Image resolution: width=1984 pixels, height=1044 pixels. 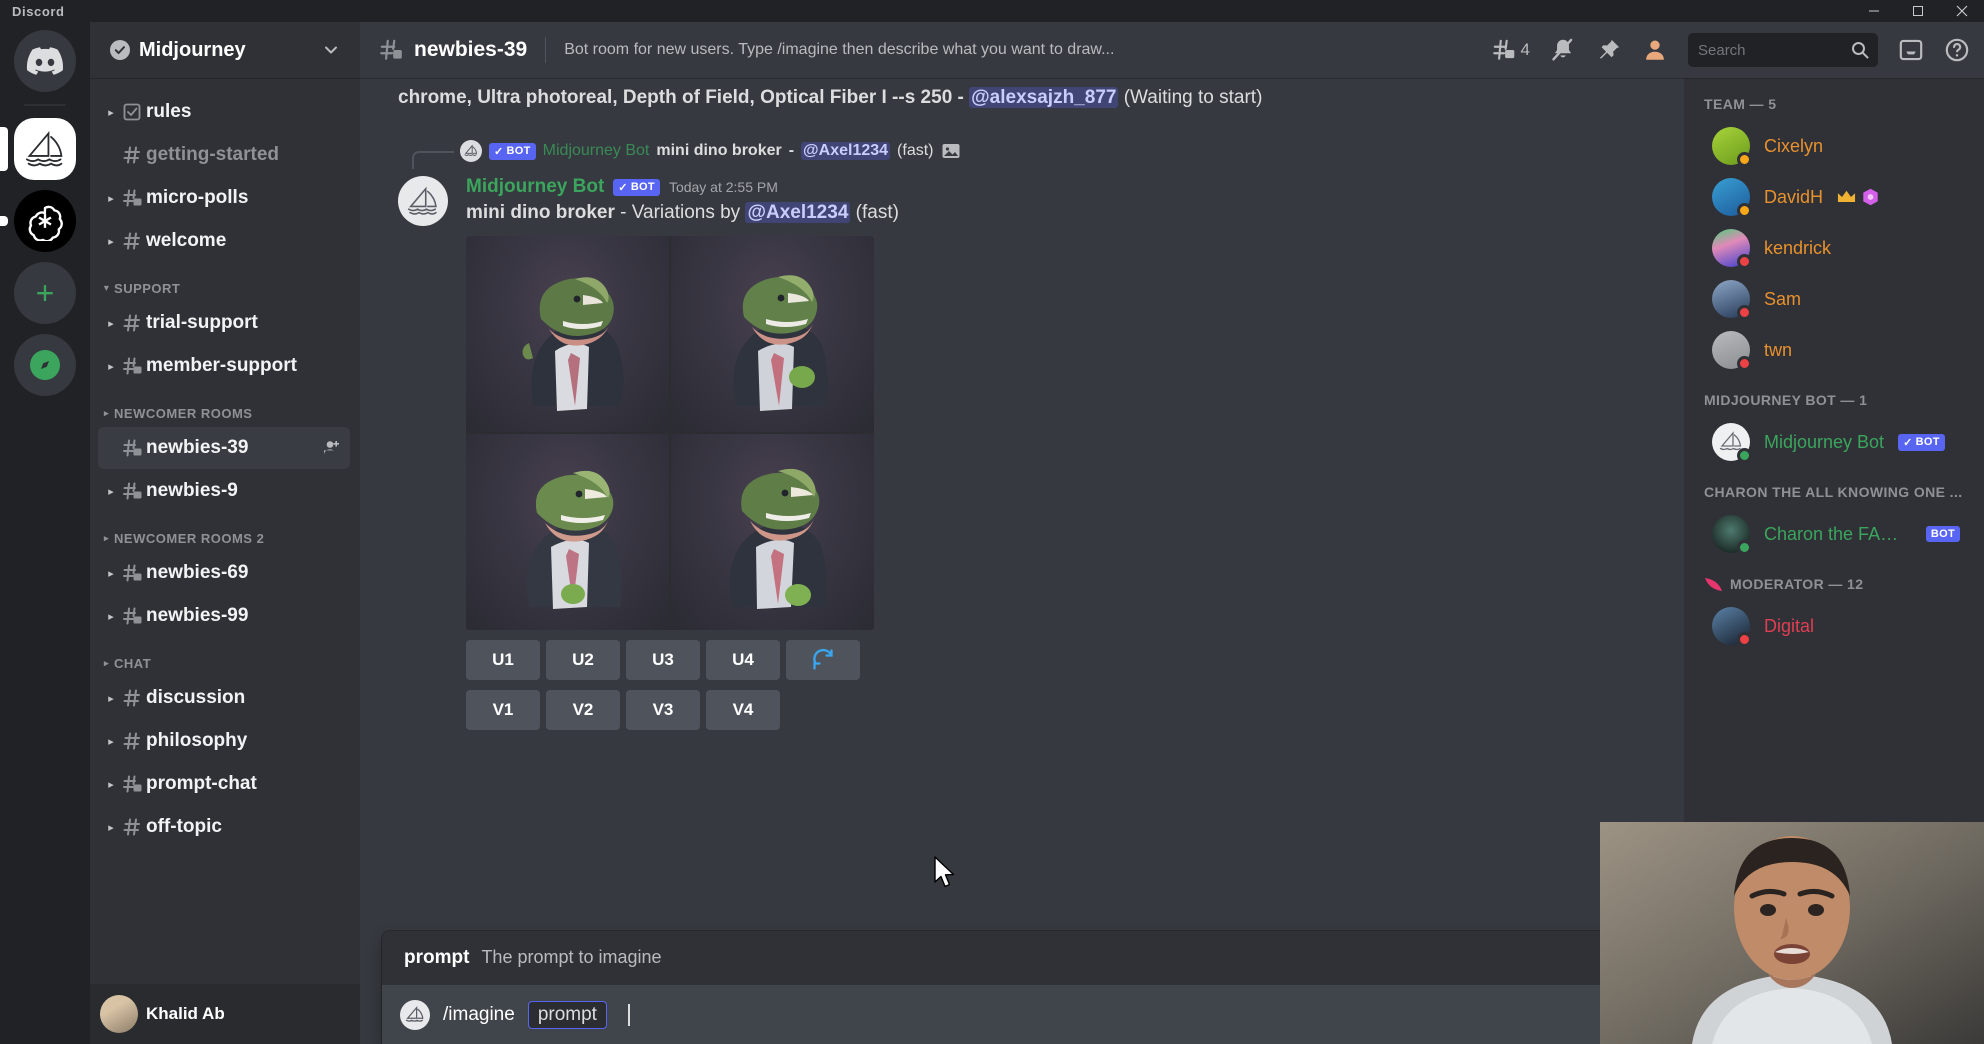 What do you see at coordinates (224, 155) in the screenshot?
I see `sidebar-channel-getting-started: getting-started` at bounding box center [224, 155].